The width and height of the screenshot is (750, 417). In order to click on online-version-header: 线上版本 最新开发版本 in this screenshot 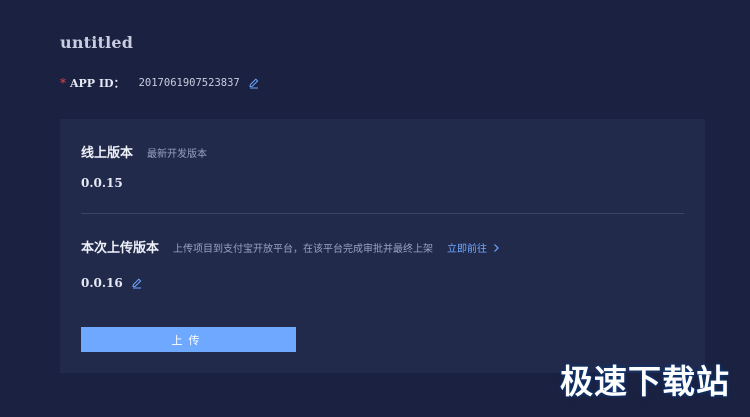, I will do `click(144, 151)`.